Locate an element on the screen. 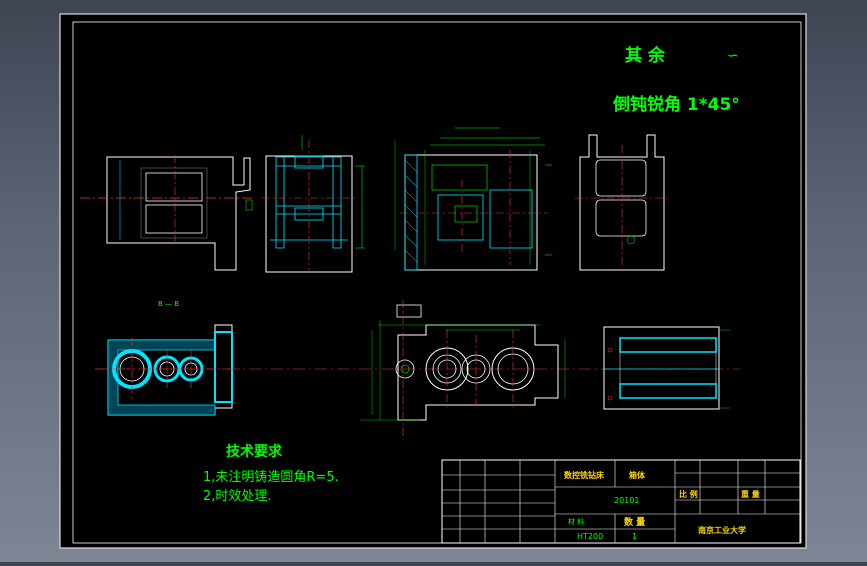  title-quantity-label: 数 量 is located at coordinates (634, 522).